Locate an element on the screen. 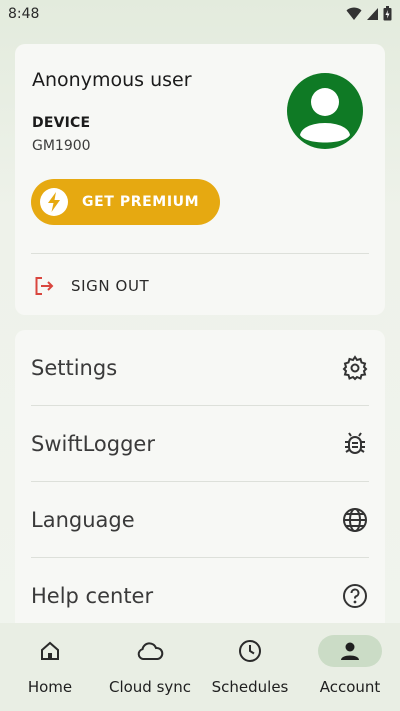 This screenshot has width=400, height=711. nav-item-schedules: Schedules is located at coordinates (250, 667).